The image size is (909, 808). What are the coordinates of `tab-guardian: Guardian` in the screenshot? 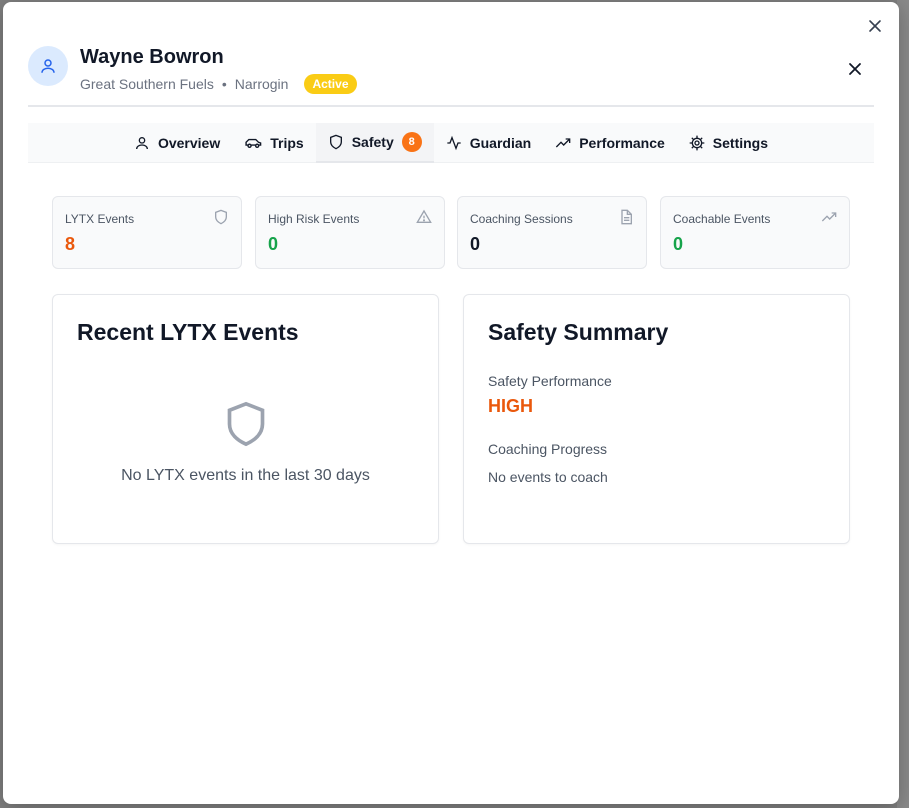 It's located at (488, 143).